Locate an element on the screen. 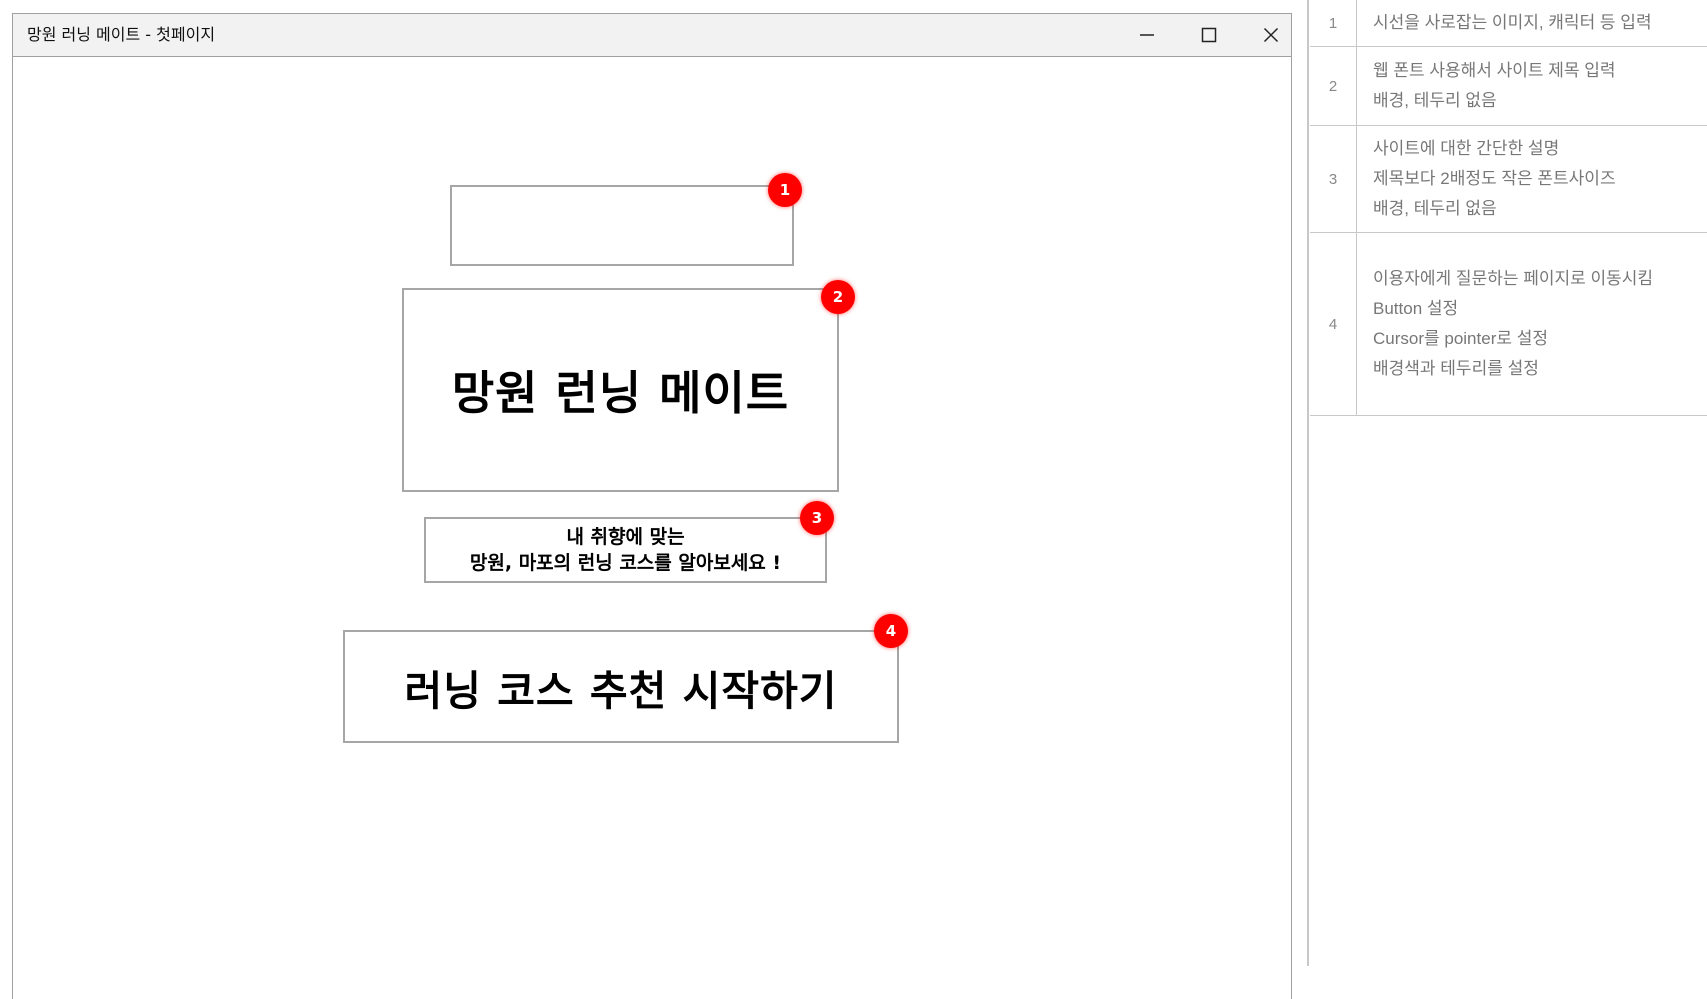  note-line: 배경색과 테두리를 설정 is located at coordinates (1456, 368).